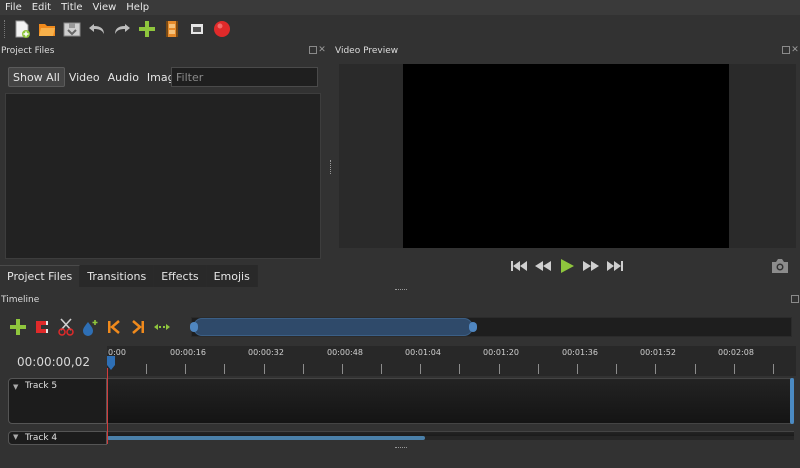  I want to click on menu-help: Help, so click(137, 7).